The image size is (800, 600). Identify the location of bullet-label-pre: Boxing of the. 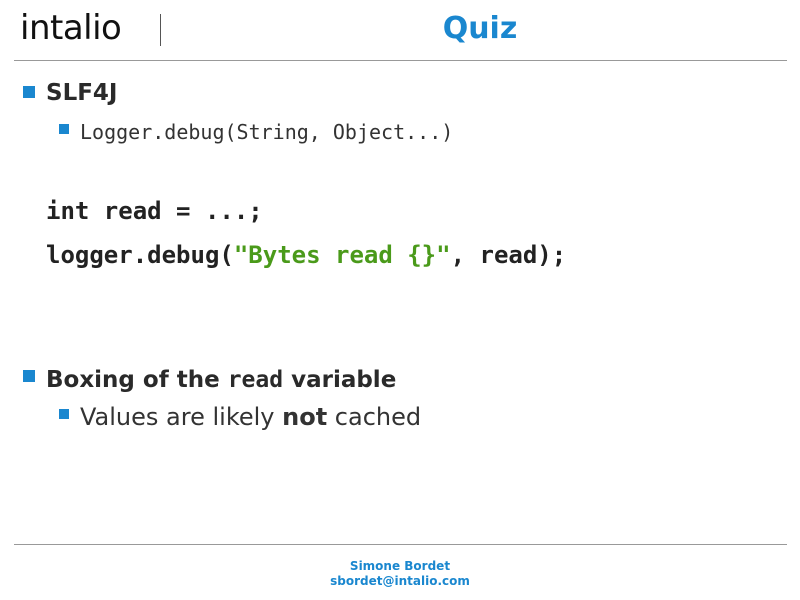
(137, 380).